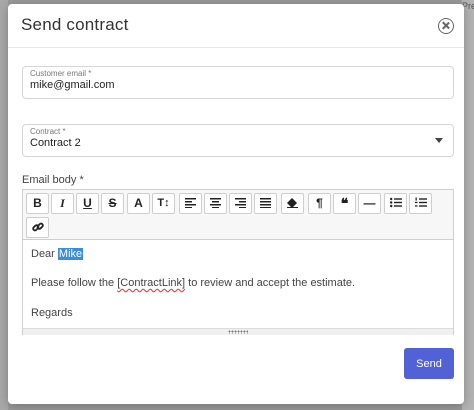 This screenshot has width=474, height=410. What do you see at coordinates (265, 203) in the screenshot?
I see `align-justify-icon` at bounding box center [265, 203].